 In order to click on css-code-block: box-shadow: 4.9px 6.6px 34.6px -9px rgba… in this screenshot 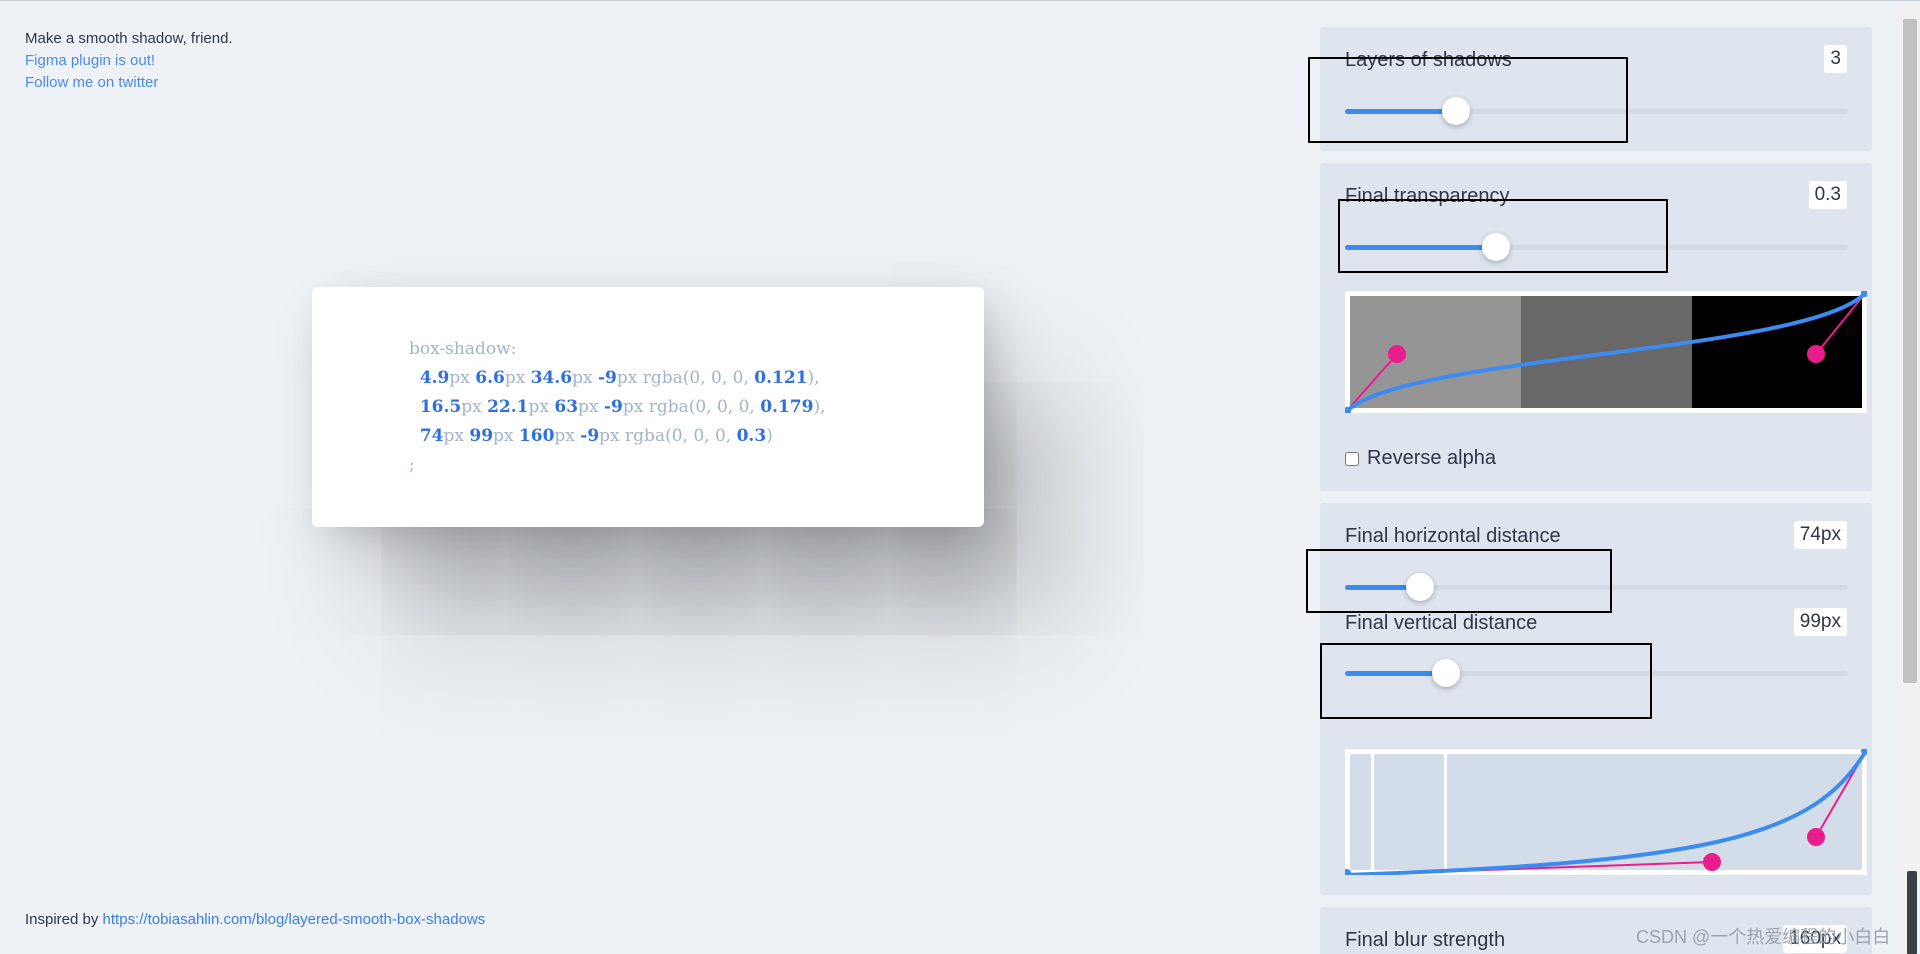, I will do `click(617, 407)`.